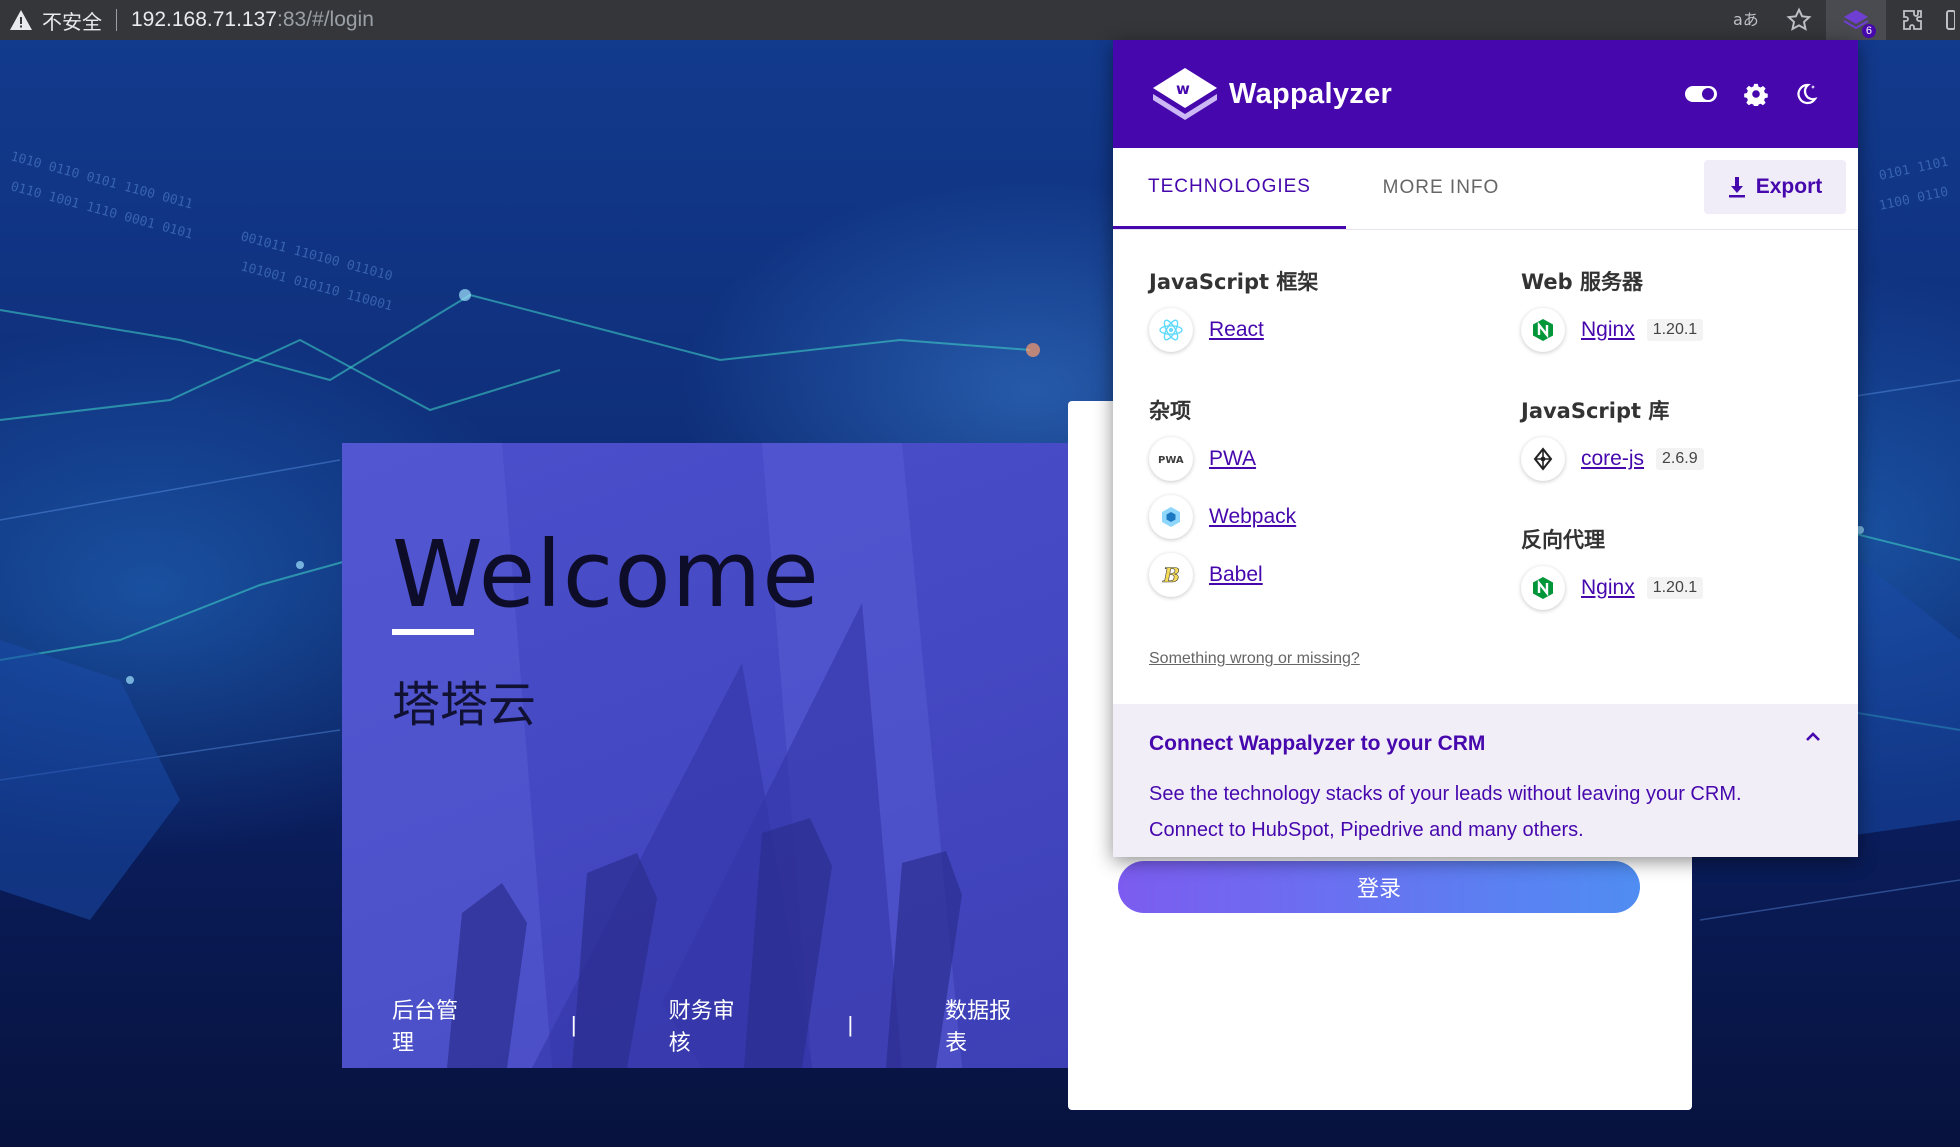  I want to click on tech-item: Webpack, so click(1314, 517).